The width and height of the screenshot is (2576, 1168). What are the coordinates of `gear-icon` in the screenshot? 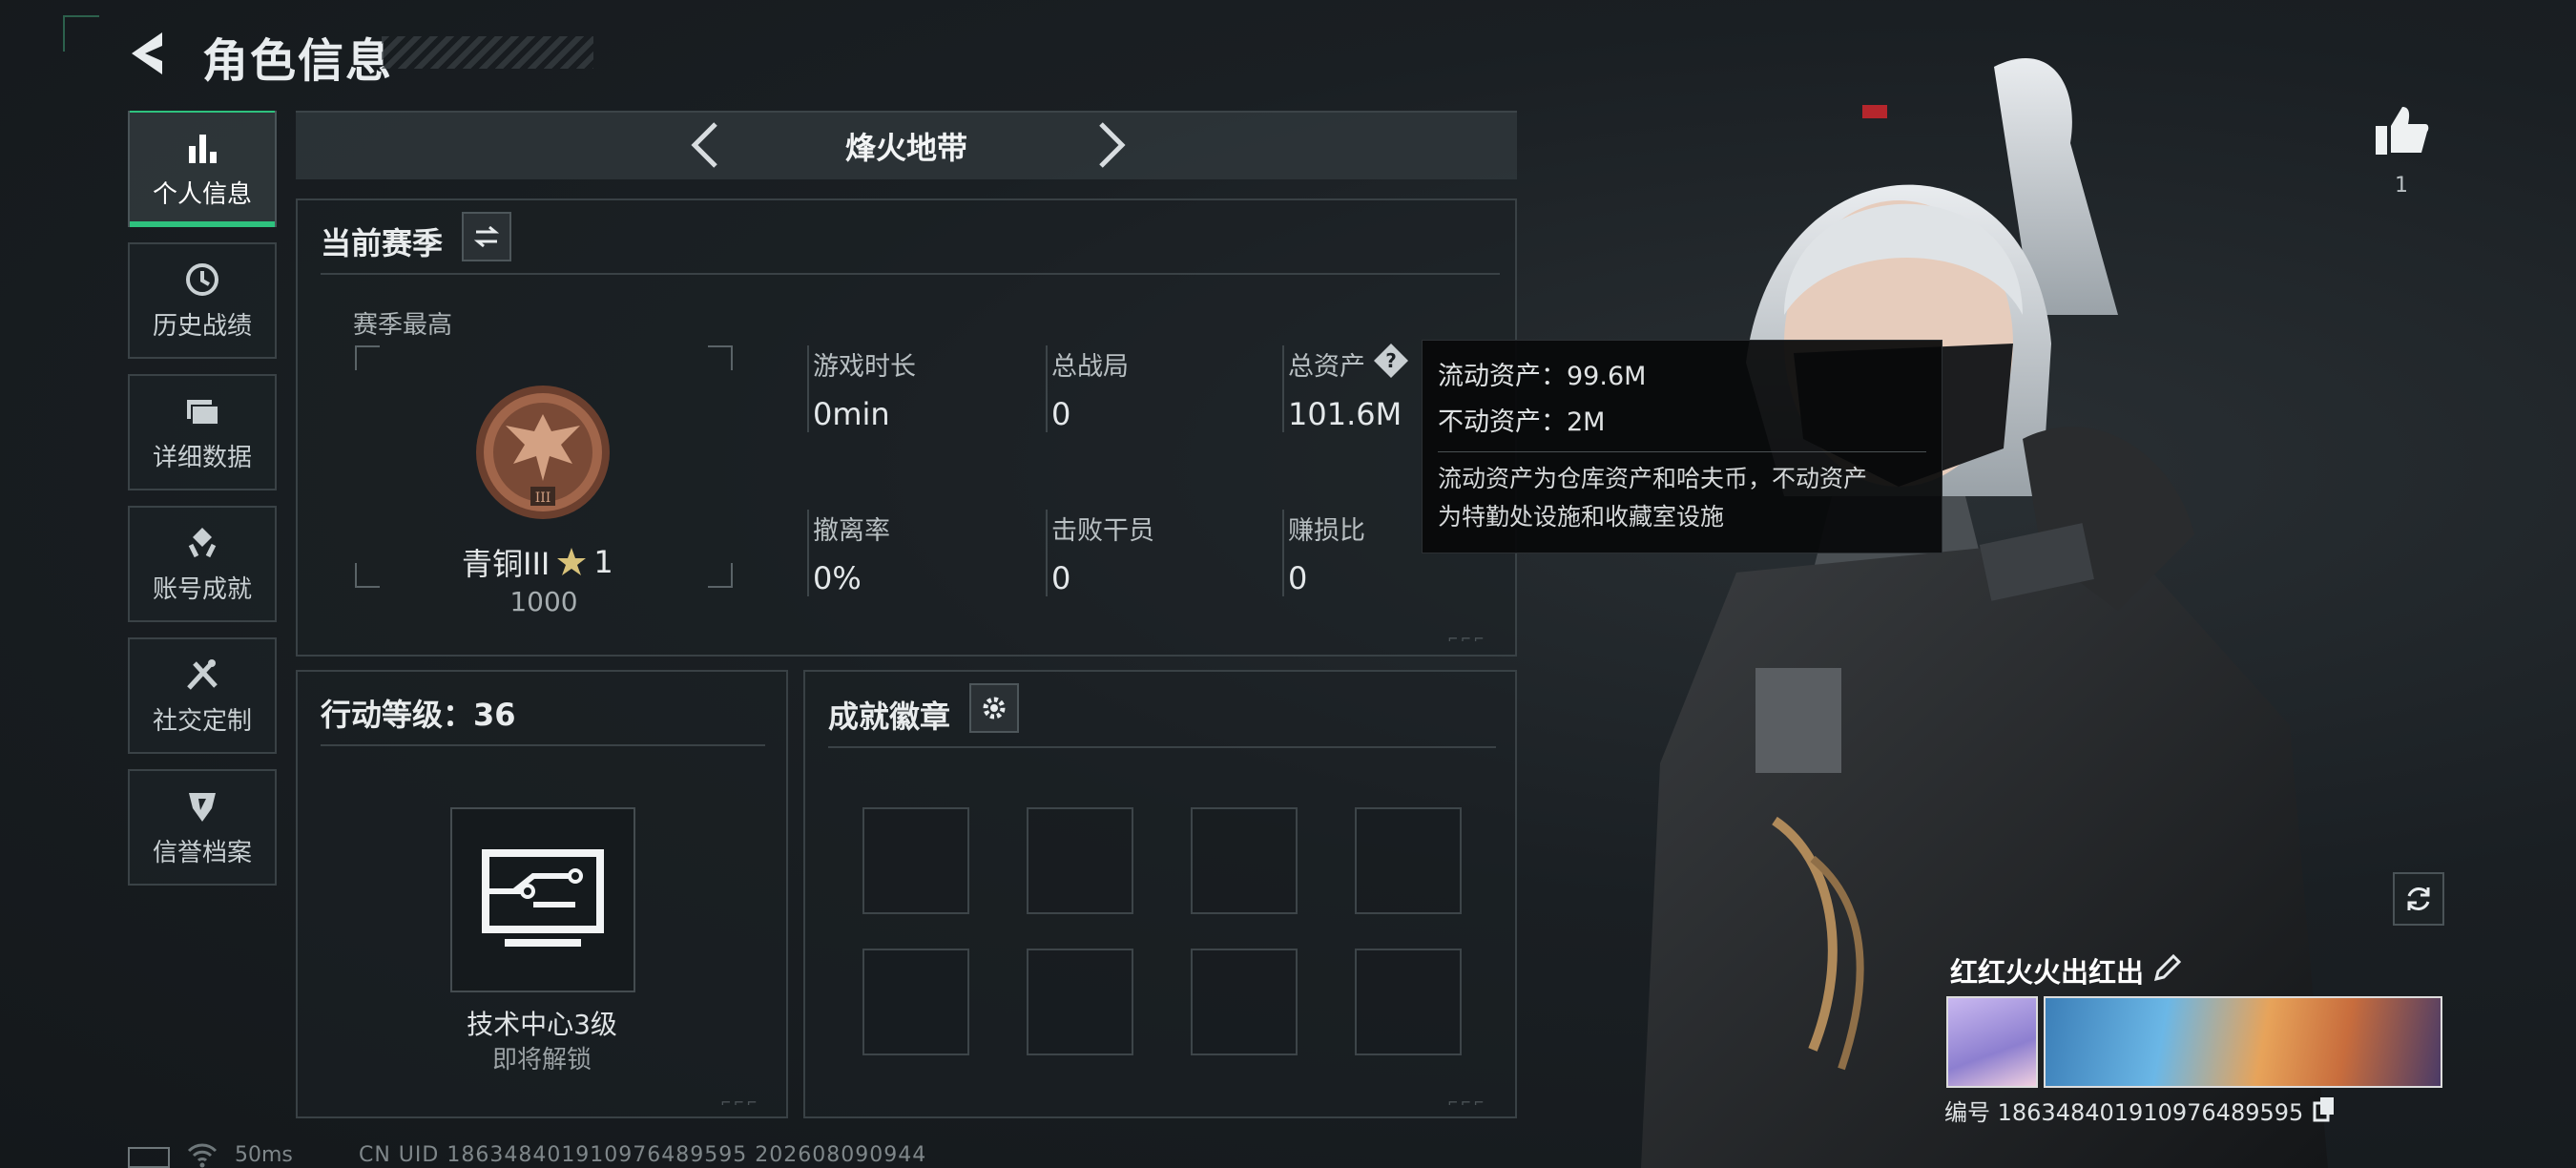 It's located at (994, 708).